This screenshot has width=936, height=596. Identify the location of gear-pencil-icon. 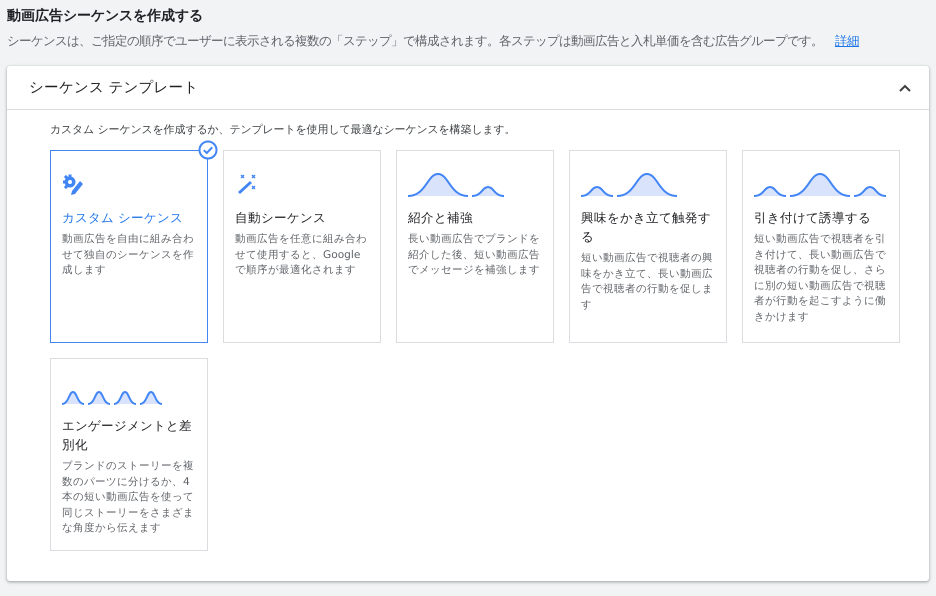
(74, 185).